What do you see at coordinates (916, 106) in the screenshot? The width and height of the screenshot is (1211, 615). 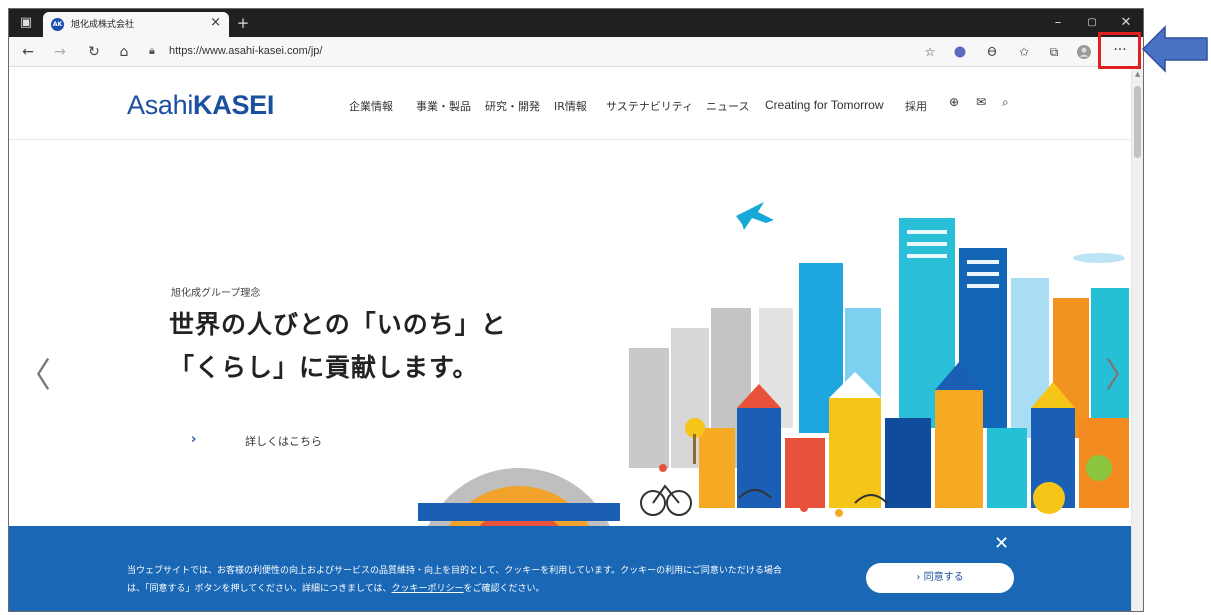 I see `nav-item-recruit: 採用` at bounding box center [916, 106].